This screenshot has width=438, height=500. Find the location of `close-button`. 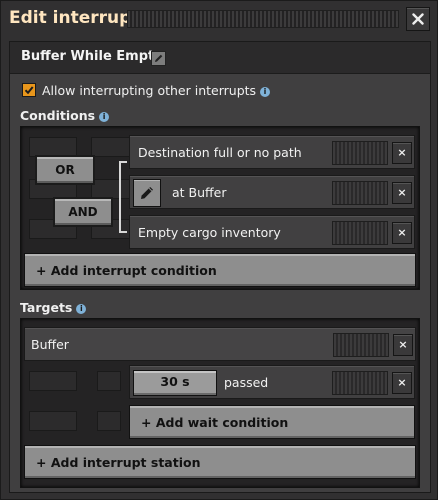

close-button is located at coordinates (418, 19).